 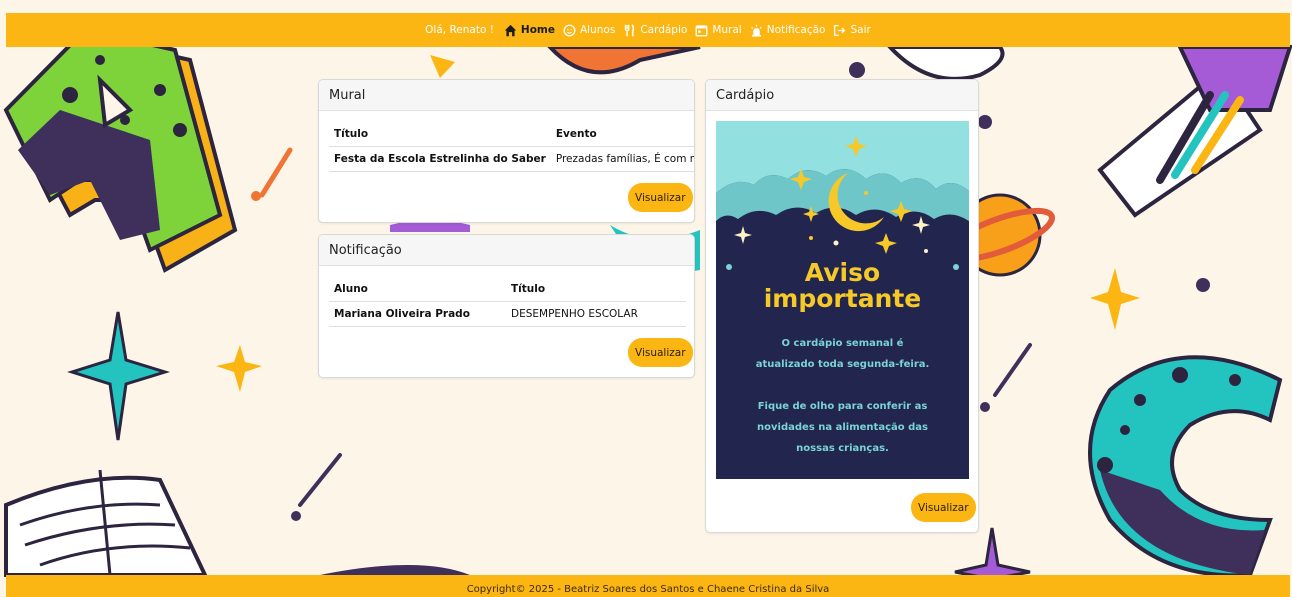 I want to click on poster-text-3: Fique de olho para conferir as, so click(x=843, y=406).